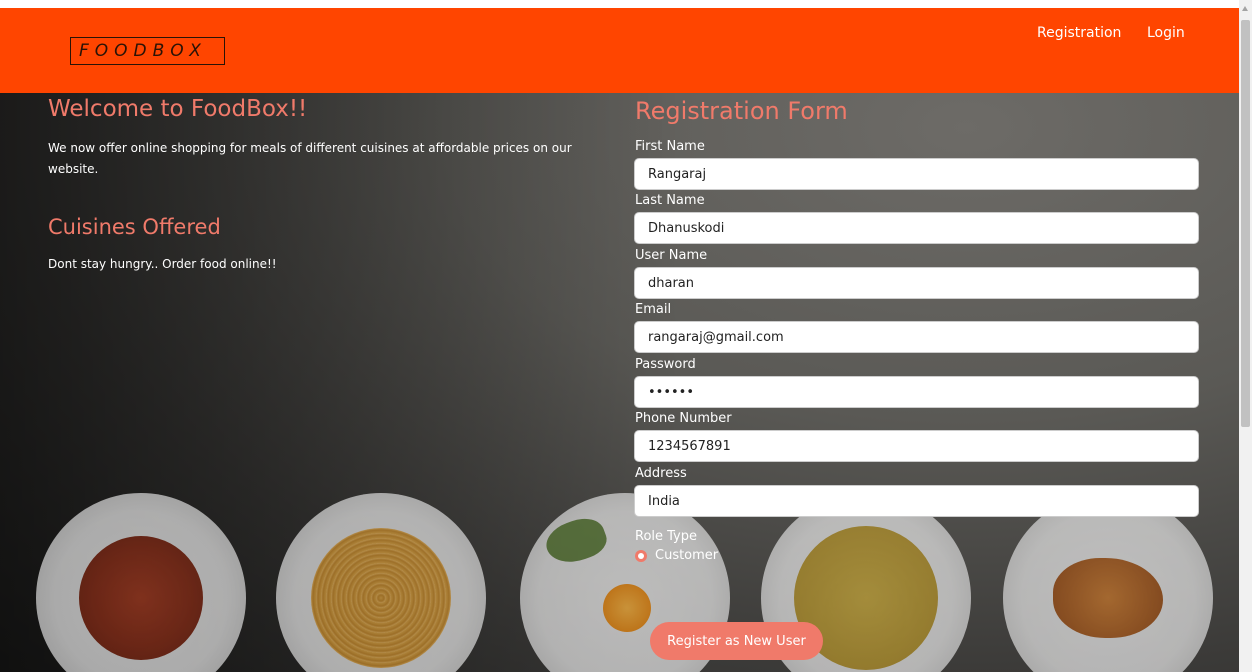 This screenshot has height=672, width=1252. I want to click on brand-logo: FOODBOX, so click(147, 51).